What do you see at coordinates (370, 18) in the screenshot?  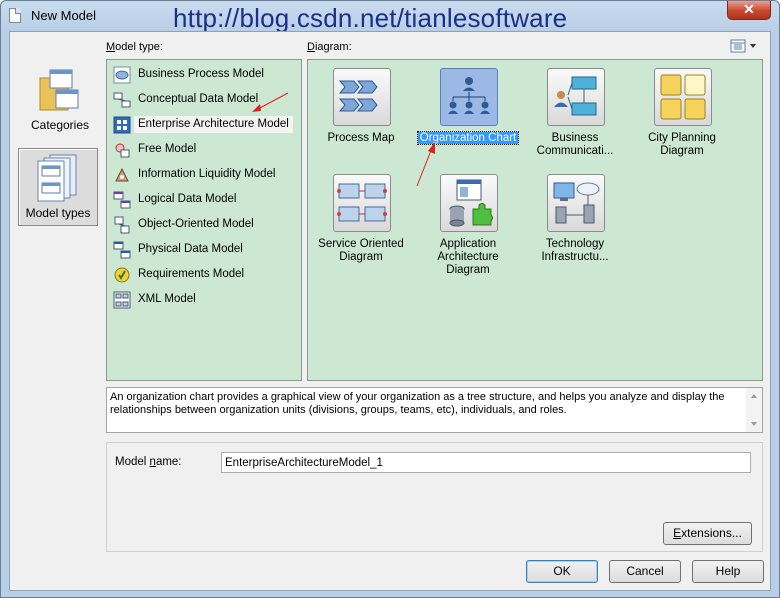 I see `watermark-text: http://blog.csdn.net/tianlesoftware` at bounding box center [370, 18].